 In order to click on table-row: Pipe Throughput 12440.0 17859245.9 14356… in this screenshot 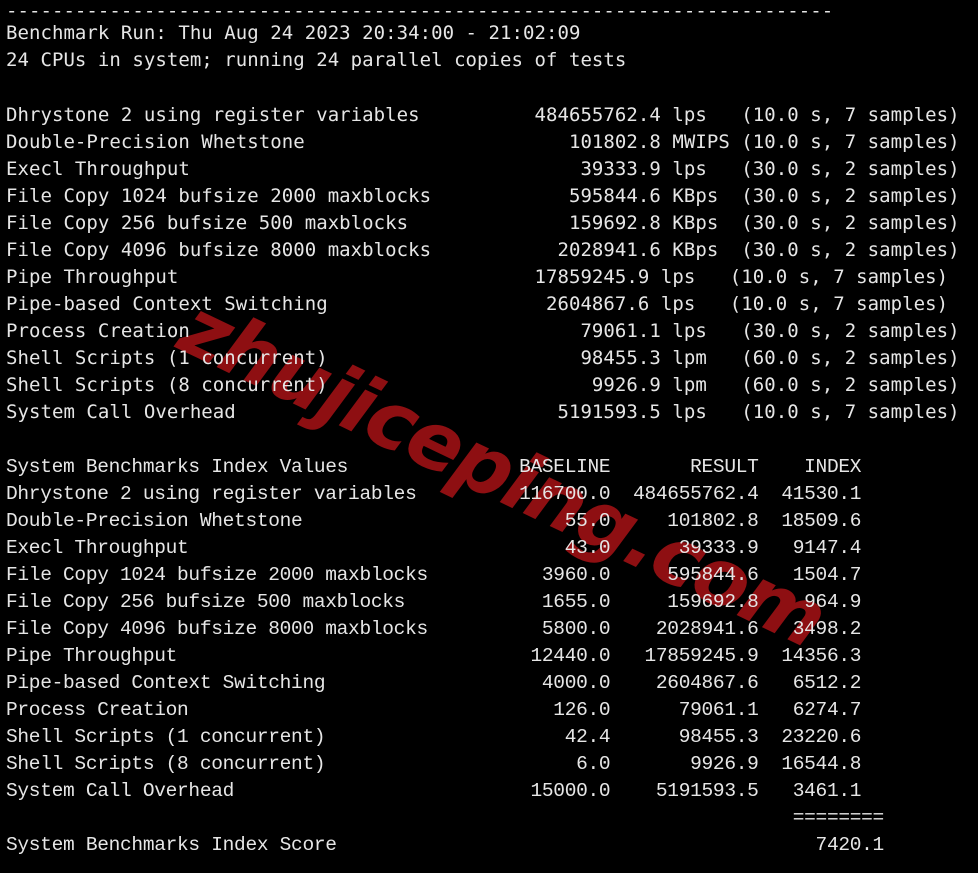, I will do `click(434, 656)`.